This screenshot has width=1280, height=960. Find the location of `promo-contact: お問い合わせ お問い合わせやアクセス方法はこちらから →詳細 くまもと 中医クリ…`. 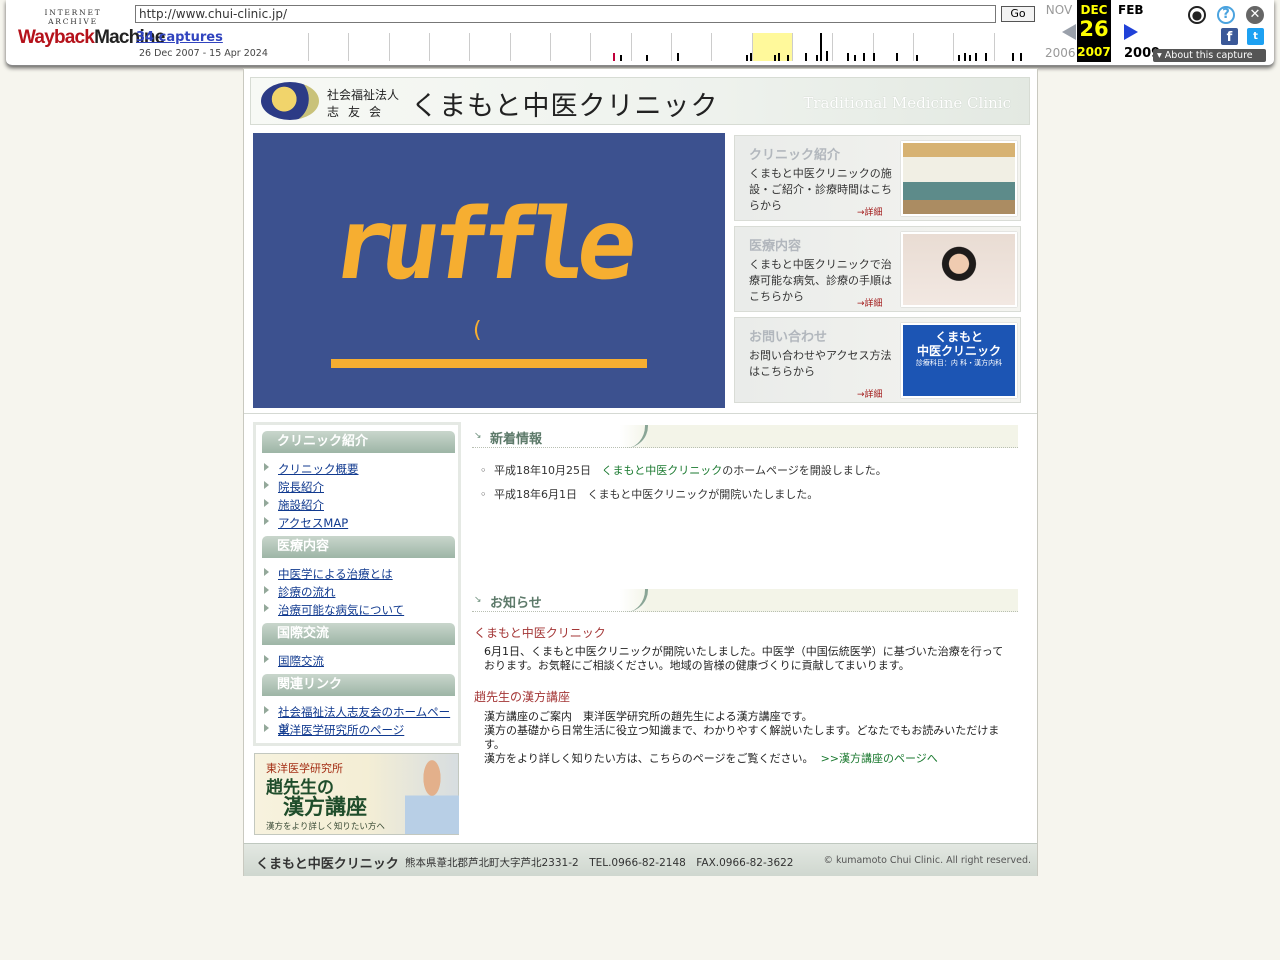

promo-contact: お問い合わせ お問い合わせやアクセス方法はこちらから →詳細 くまもと 中医クリ… is located at coordinates (877, 360).